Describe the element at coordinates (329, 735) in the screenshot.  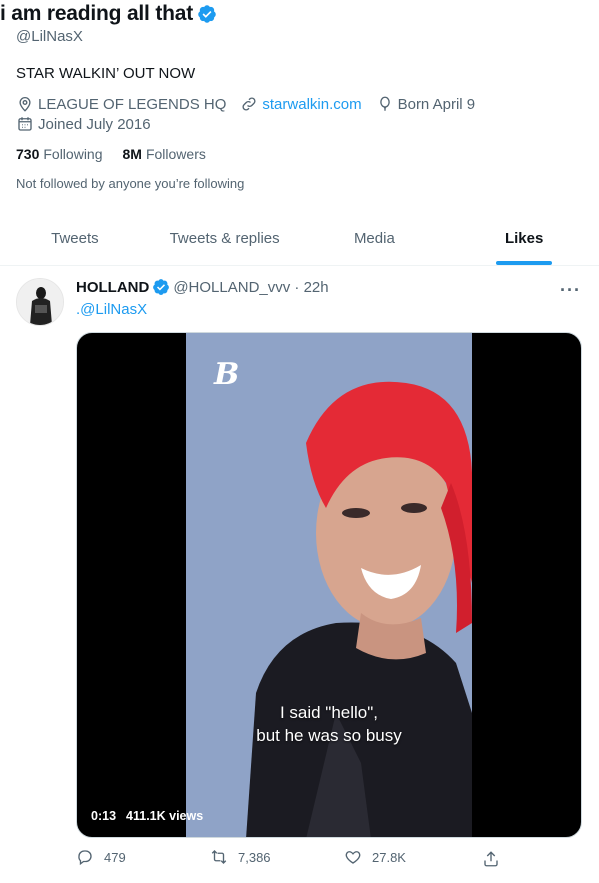
I see `caption-line-2: but he was so busy` at that location.